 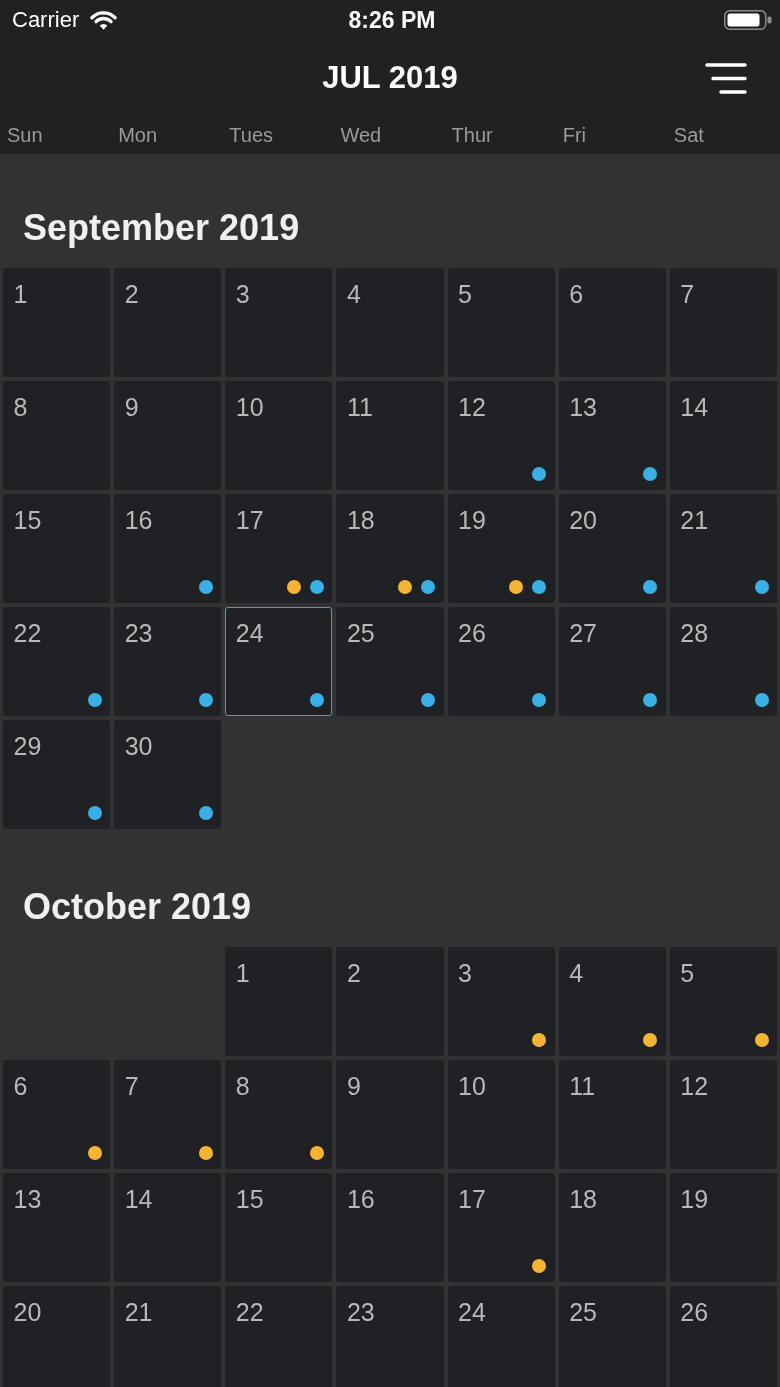 I want to click on month-heading: September 2019, so click(x=161, y=228).